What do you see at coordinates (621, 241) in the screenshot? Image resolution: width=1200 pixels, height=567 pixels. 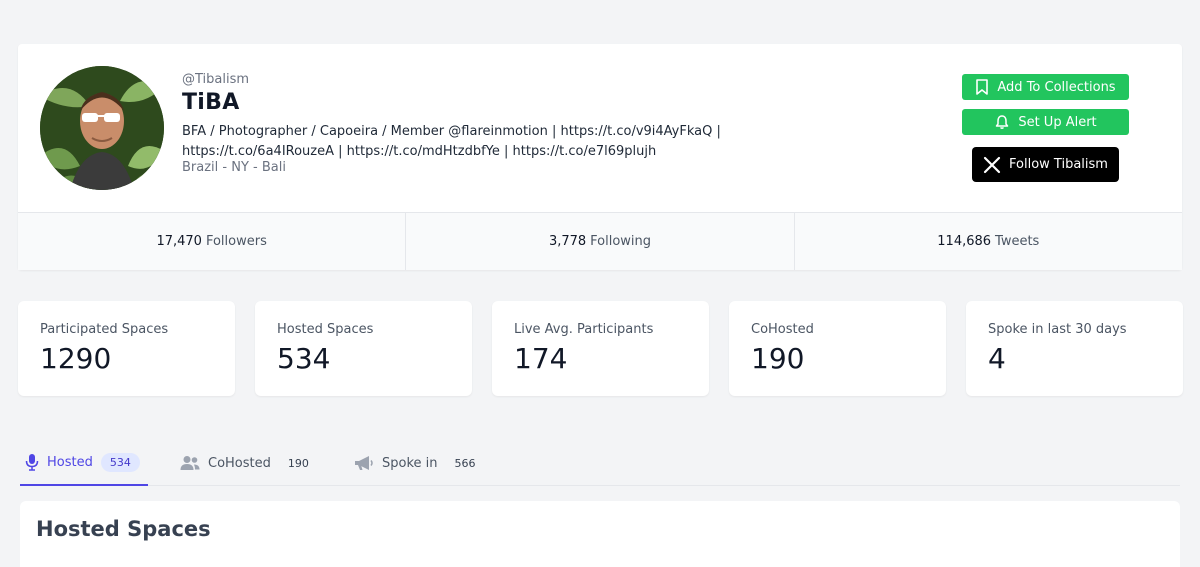 I see `stat-label: Following` at bounding box center [621, 241].